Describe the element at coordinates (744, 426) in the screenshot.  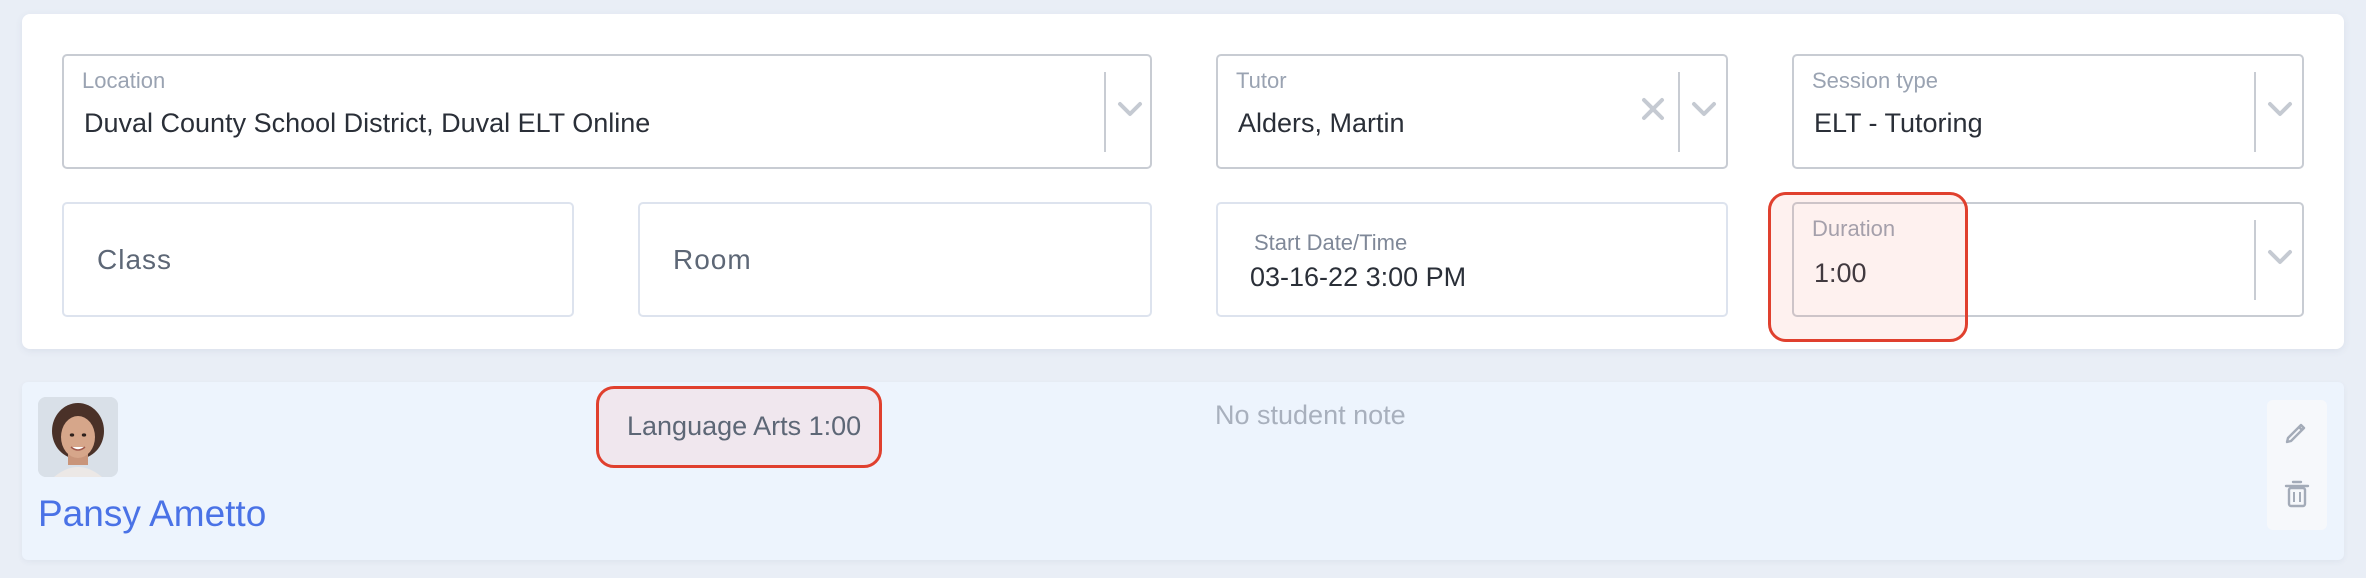
I see `subject-tag-label: Language Arts 1:00` at that location.